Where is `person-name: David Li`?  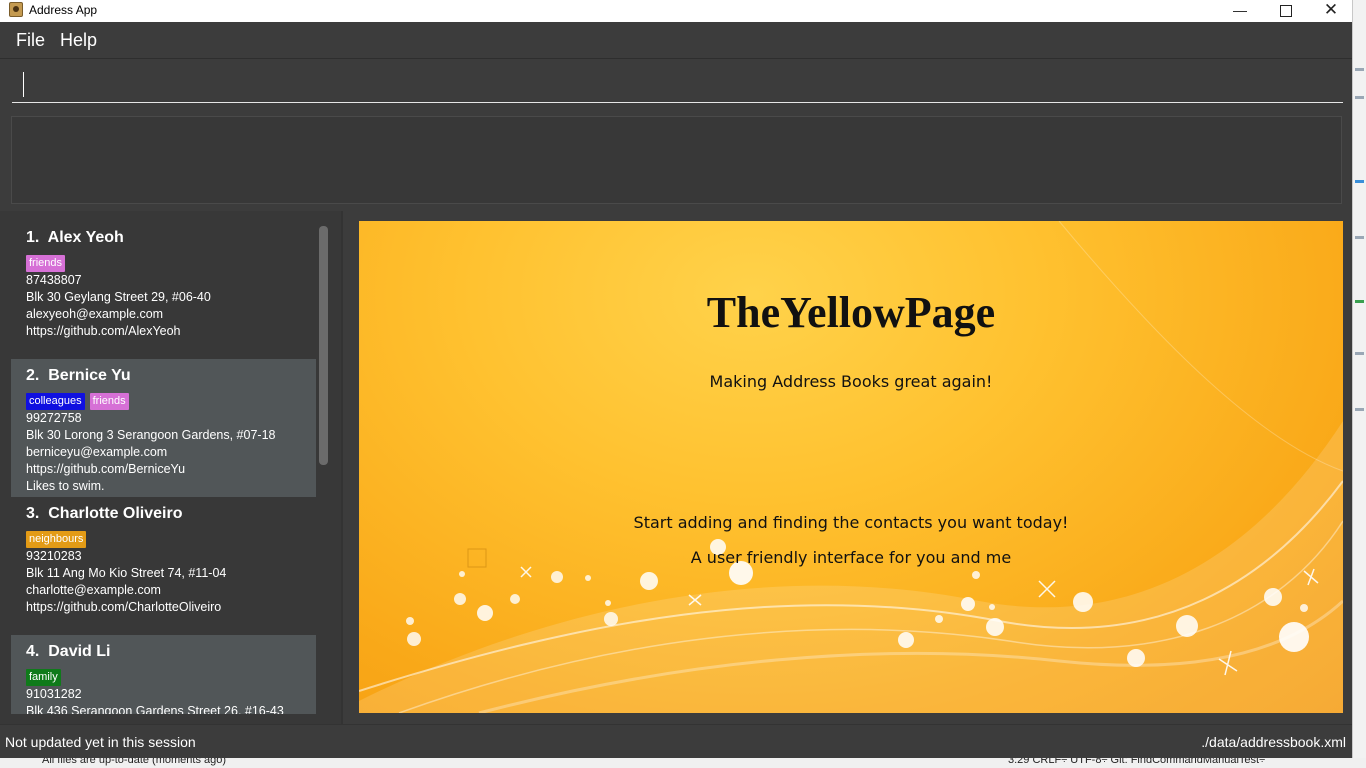 person-name: David Li is located at coordinates (79, 651).